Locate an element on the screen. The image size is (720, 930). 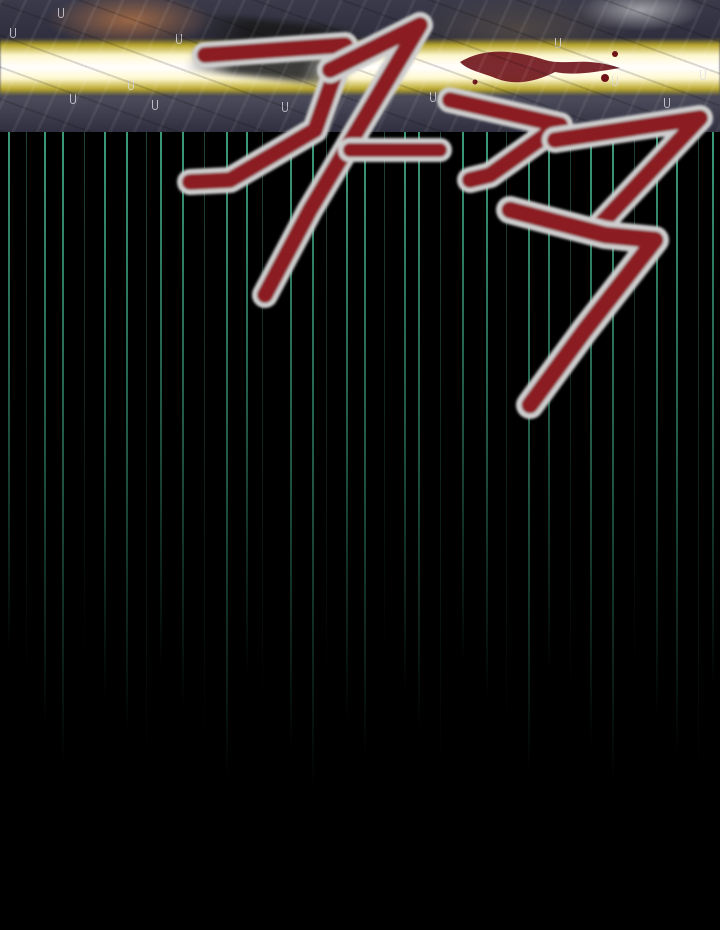
sfx-glyph-ja is located at coordinates (314, 160).